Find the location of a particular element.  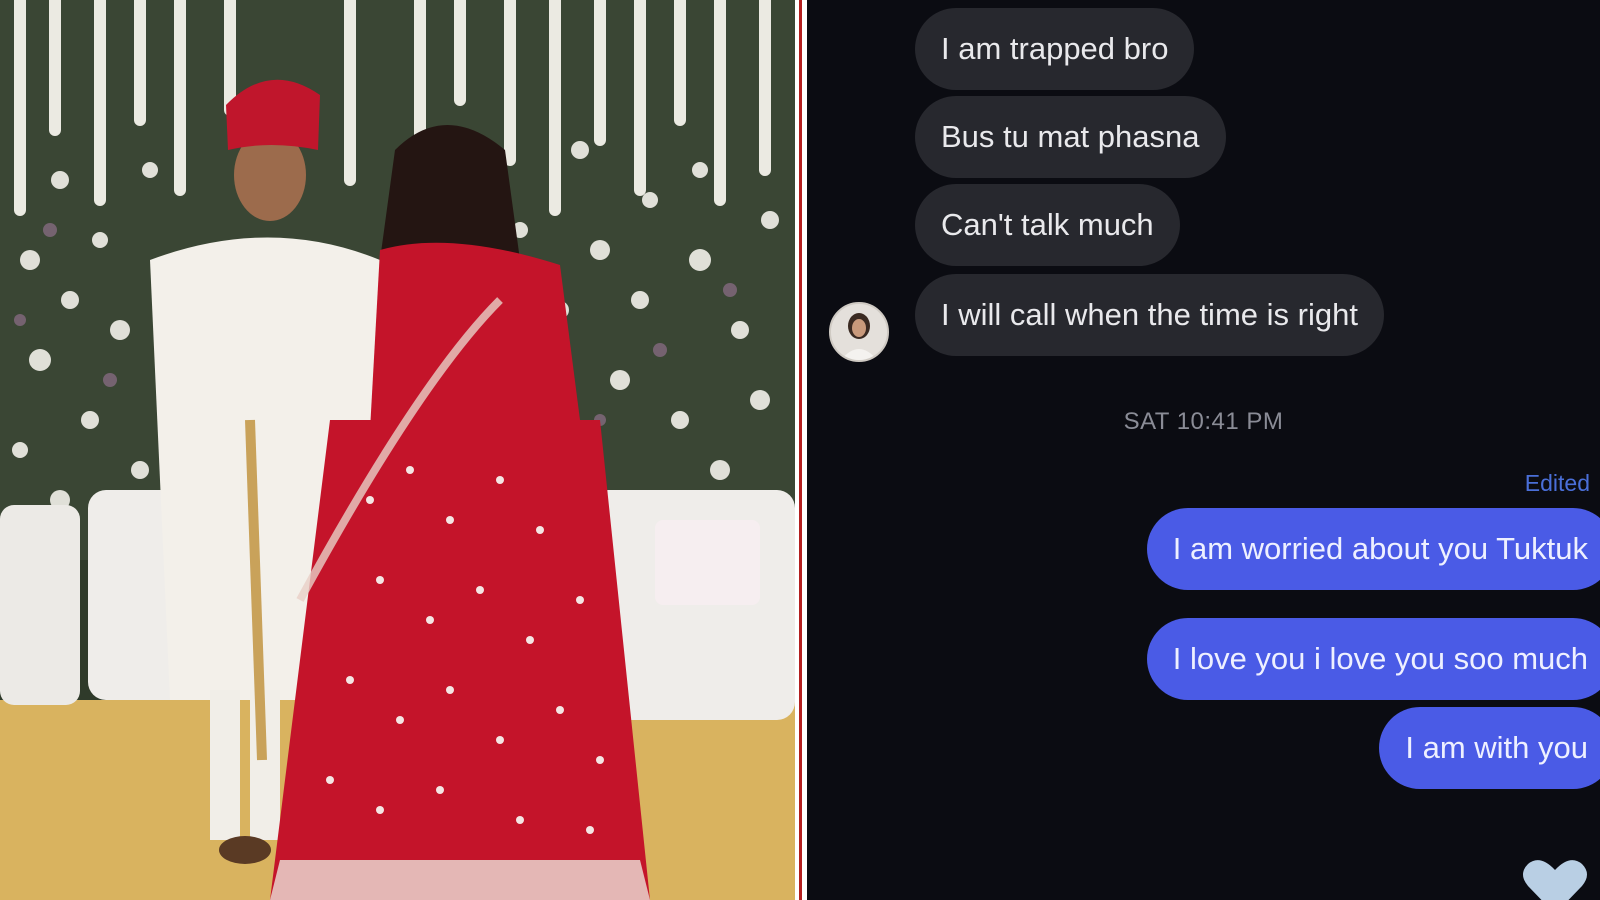

message-text: I will call when the time is right is located at coordinates (1149, 314).